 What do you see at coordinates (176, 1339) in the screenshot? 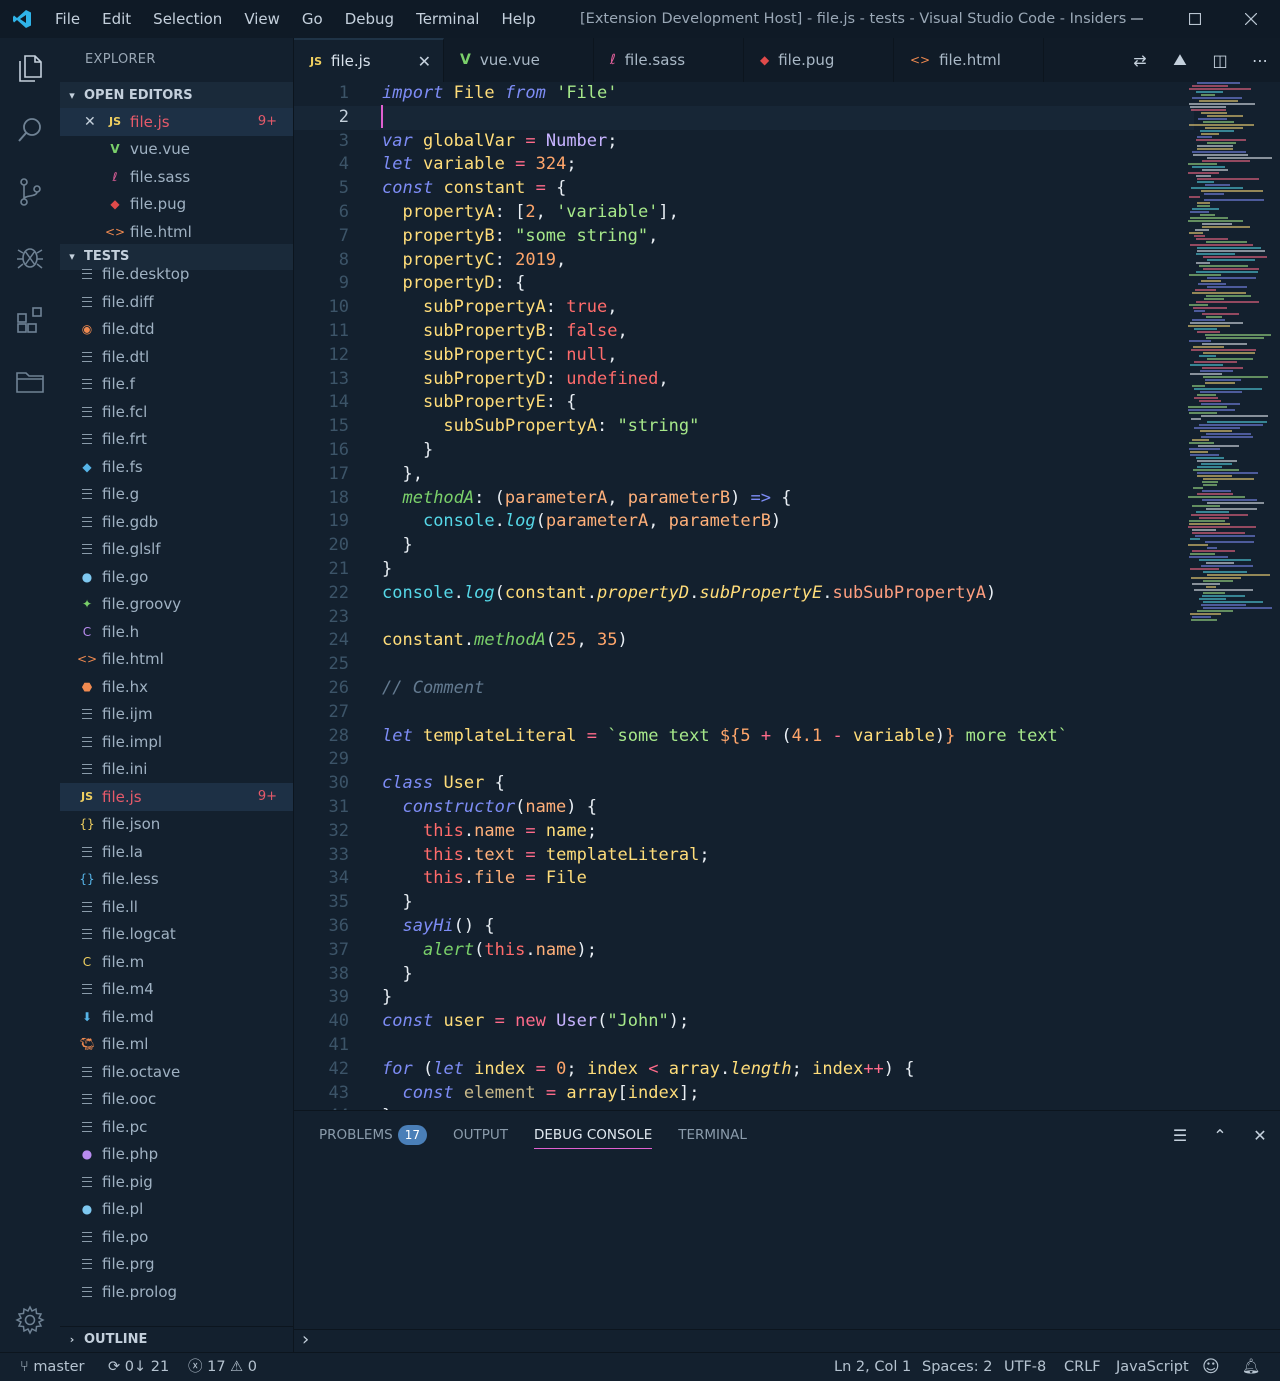
I see `outline-header: › OUTLINE` at bounding box center [176, 1339].